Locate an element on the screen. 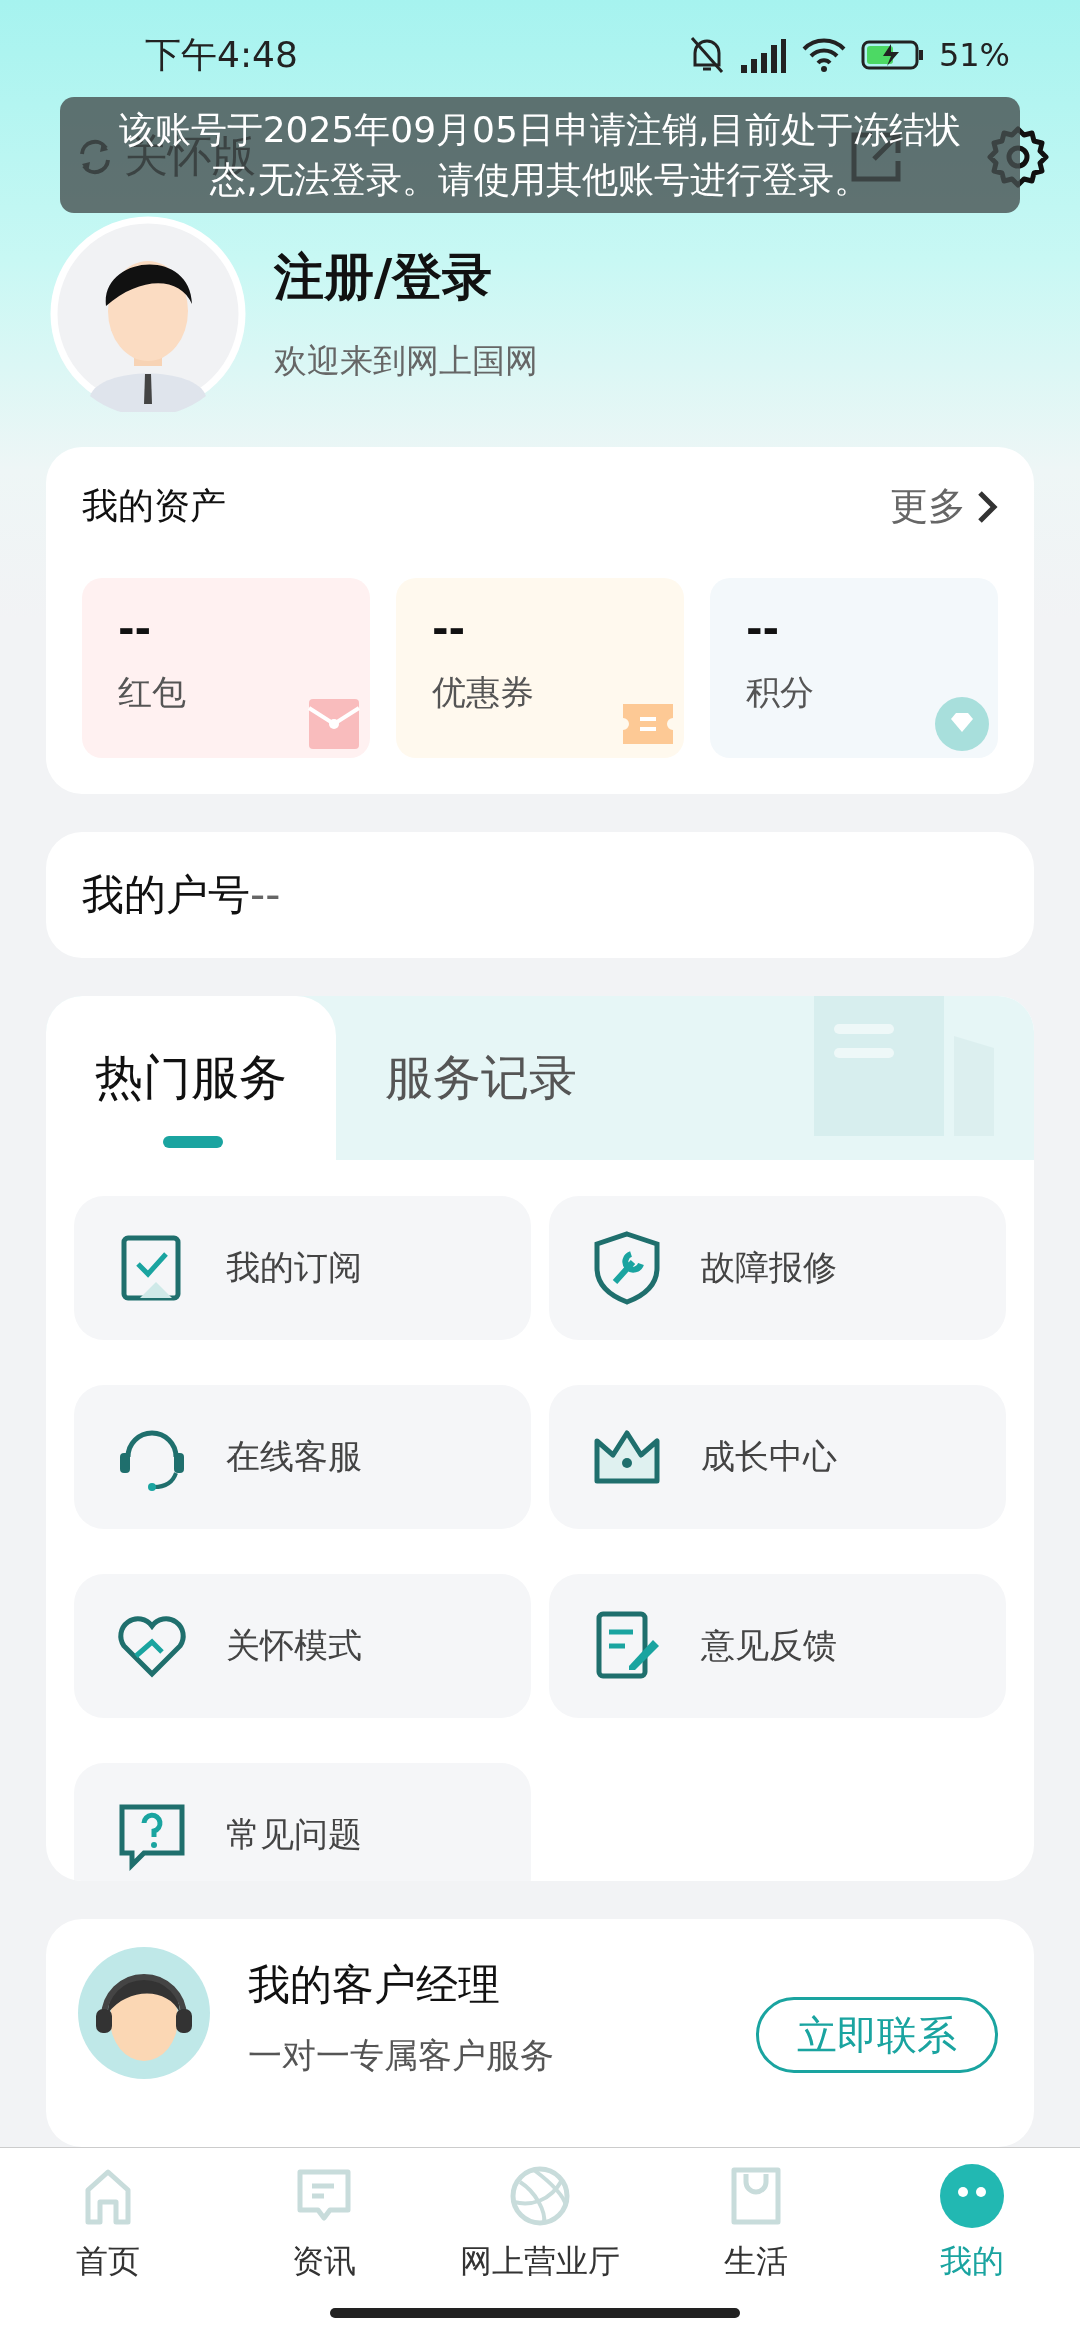 The height and width of the screenshot is (2340, 1080). card-title: 我的资产 is located at coordinates (154, 506).